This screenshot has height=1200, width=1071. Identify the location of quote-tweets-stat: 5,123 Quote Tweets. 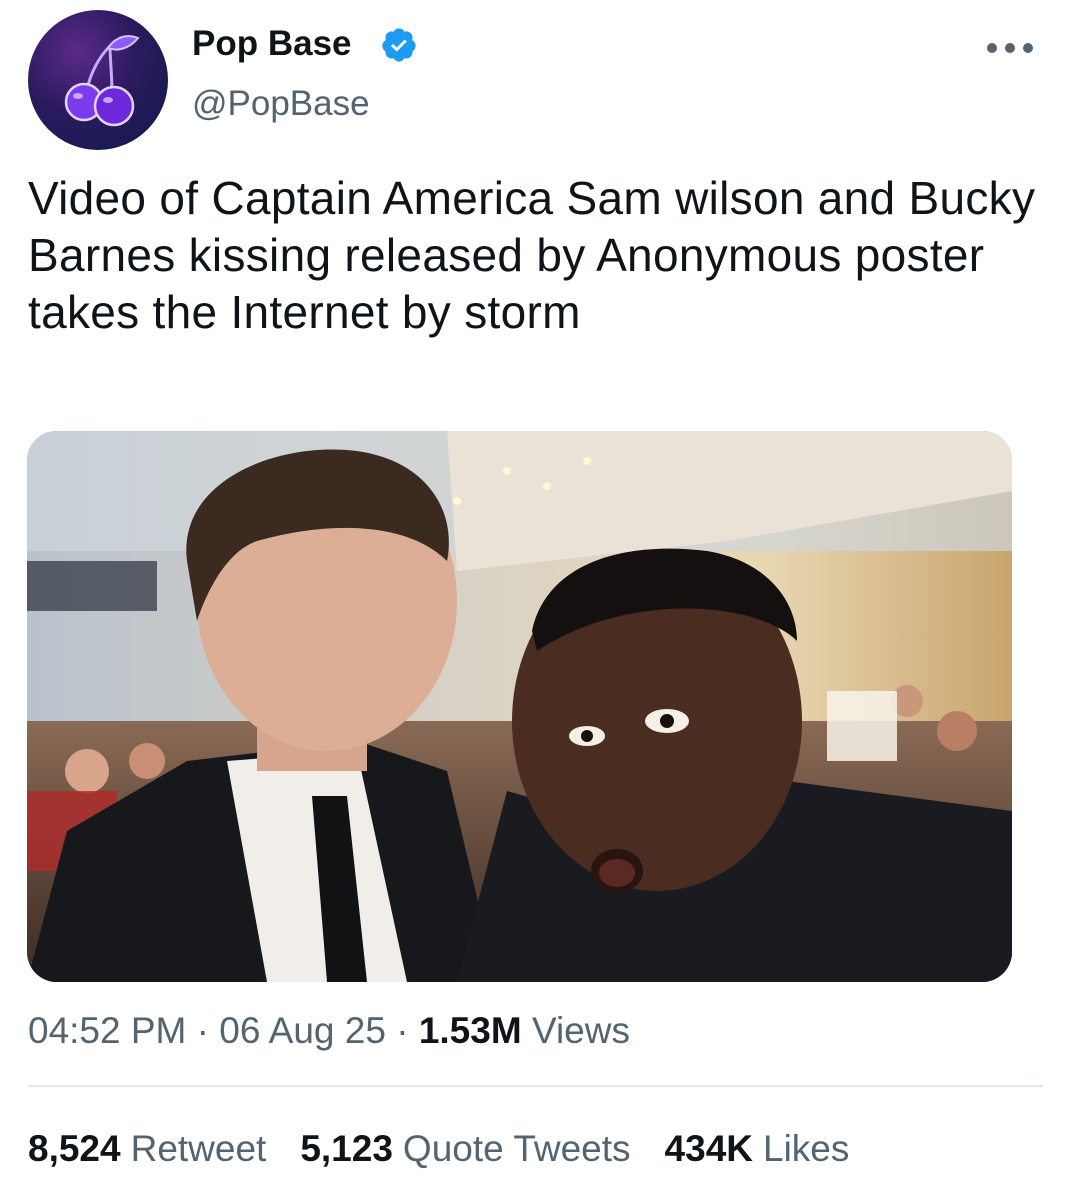
(465, 1149).